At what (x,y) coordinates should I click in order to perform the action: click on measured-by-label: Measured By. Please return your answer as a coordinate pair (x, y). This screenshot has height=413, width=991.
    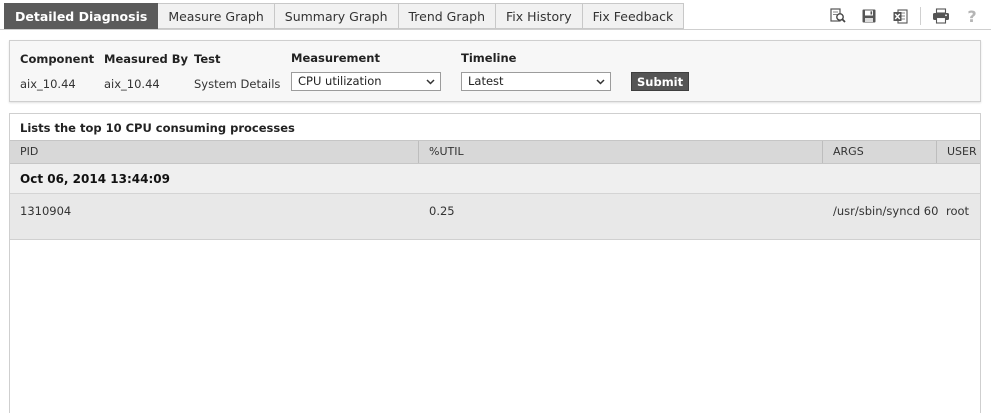
    Looking at the image, I should click on (146, 59).